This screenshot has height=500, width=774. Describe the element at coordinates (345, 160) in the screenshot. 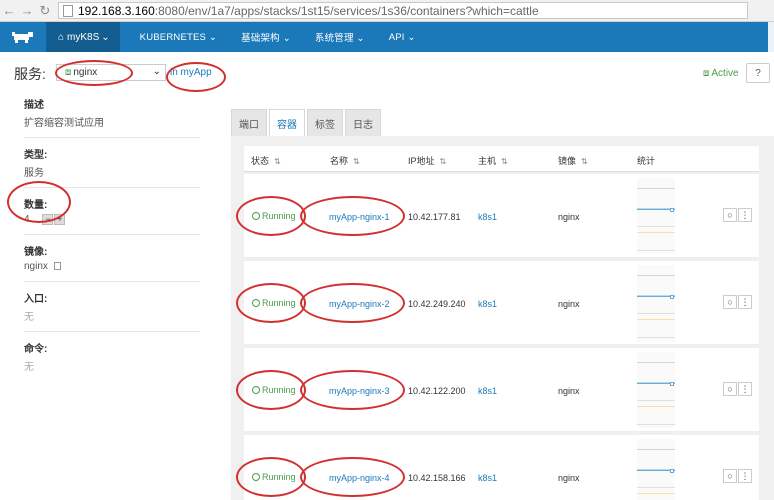

I see `col-name: 名称 ⇅` at that location.